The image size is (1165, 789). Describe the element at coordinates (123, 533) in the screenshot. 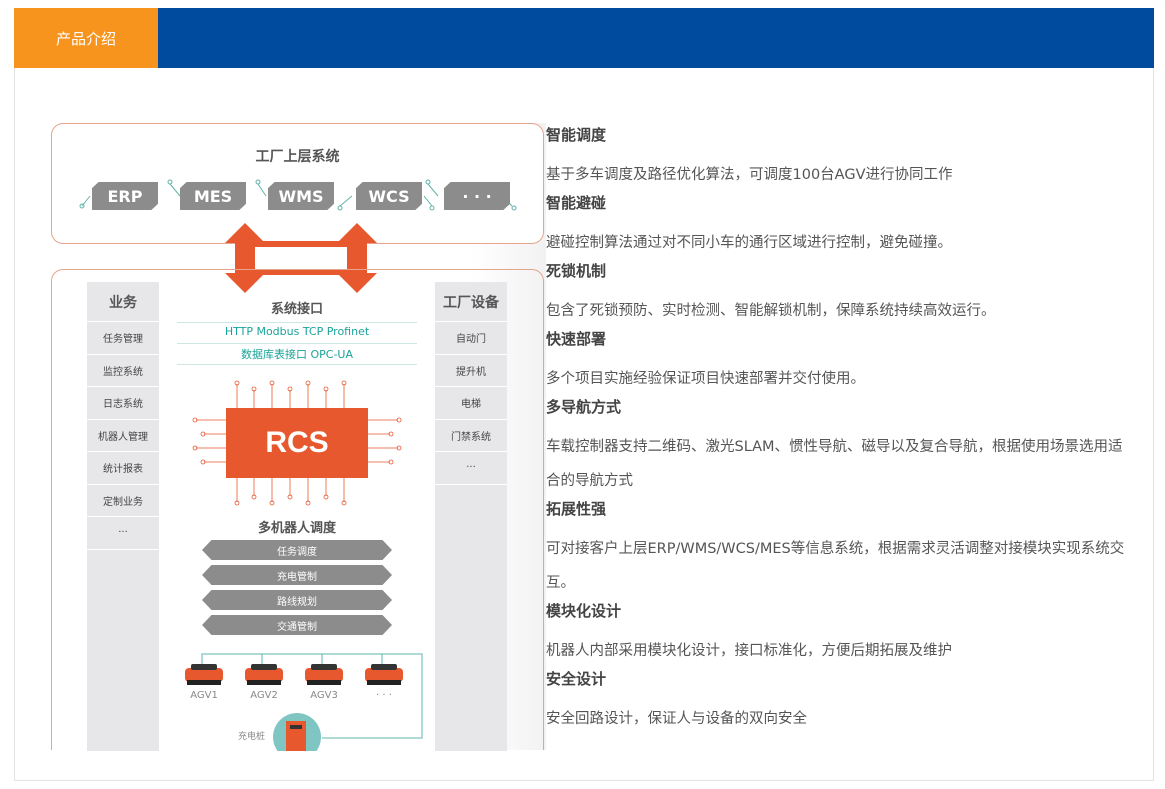

I see `business-item: ···` at that location.